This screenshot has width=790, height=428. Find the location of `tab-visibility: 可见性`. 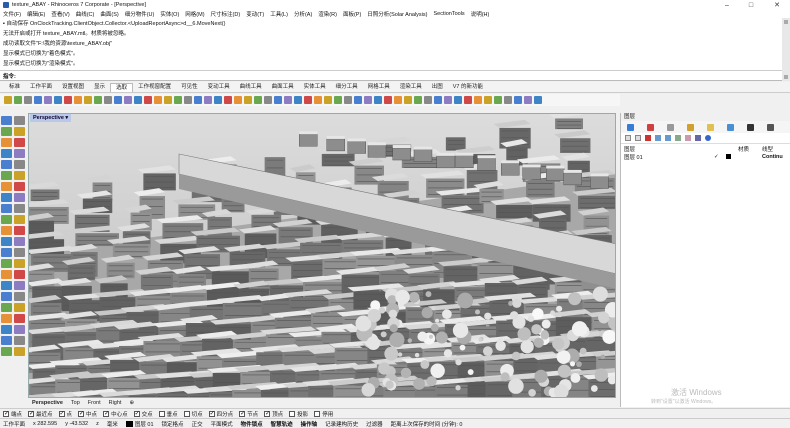

tab-visibility: 可见性 is located at coordinates (189, 87).